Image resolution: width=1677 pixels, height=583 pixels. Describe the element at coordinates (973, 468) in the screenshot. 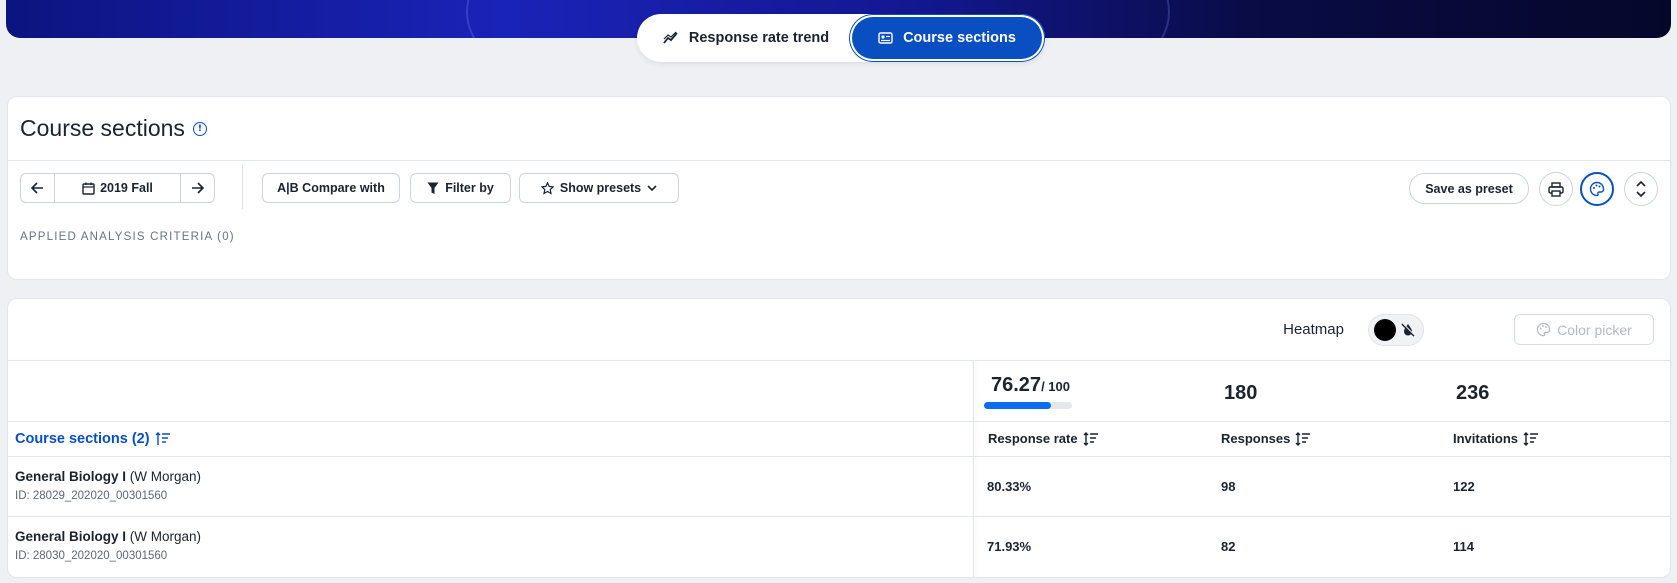

I see `frozen-column-divider` at that location.